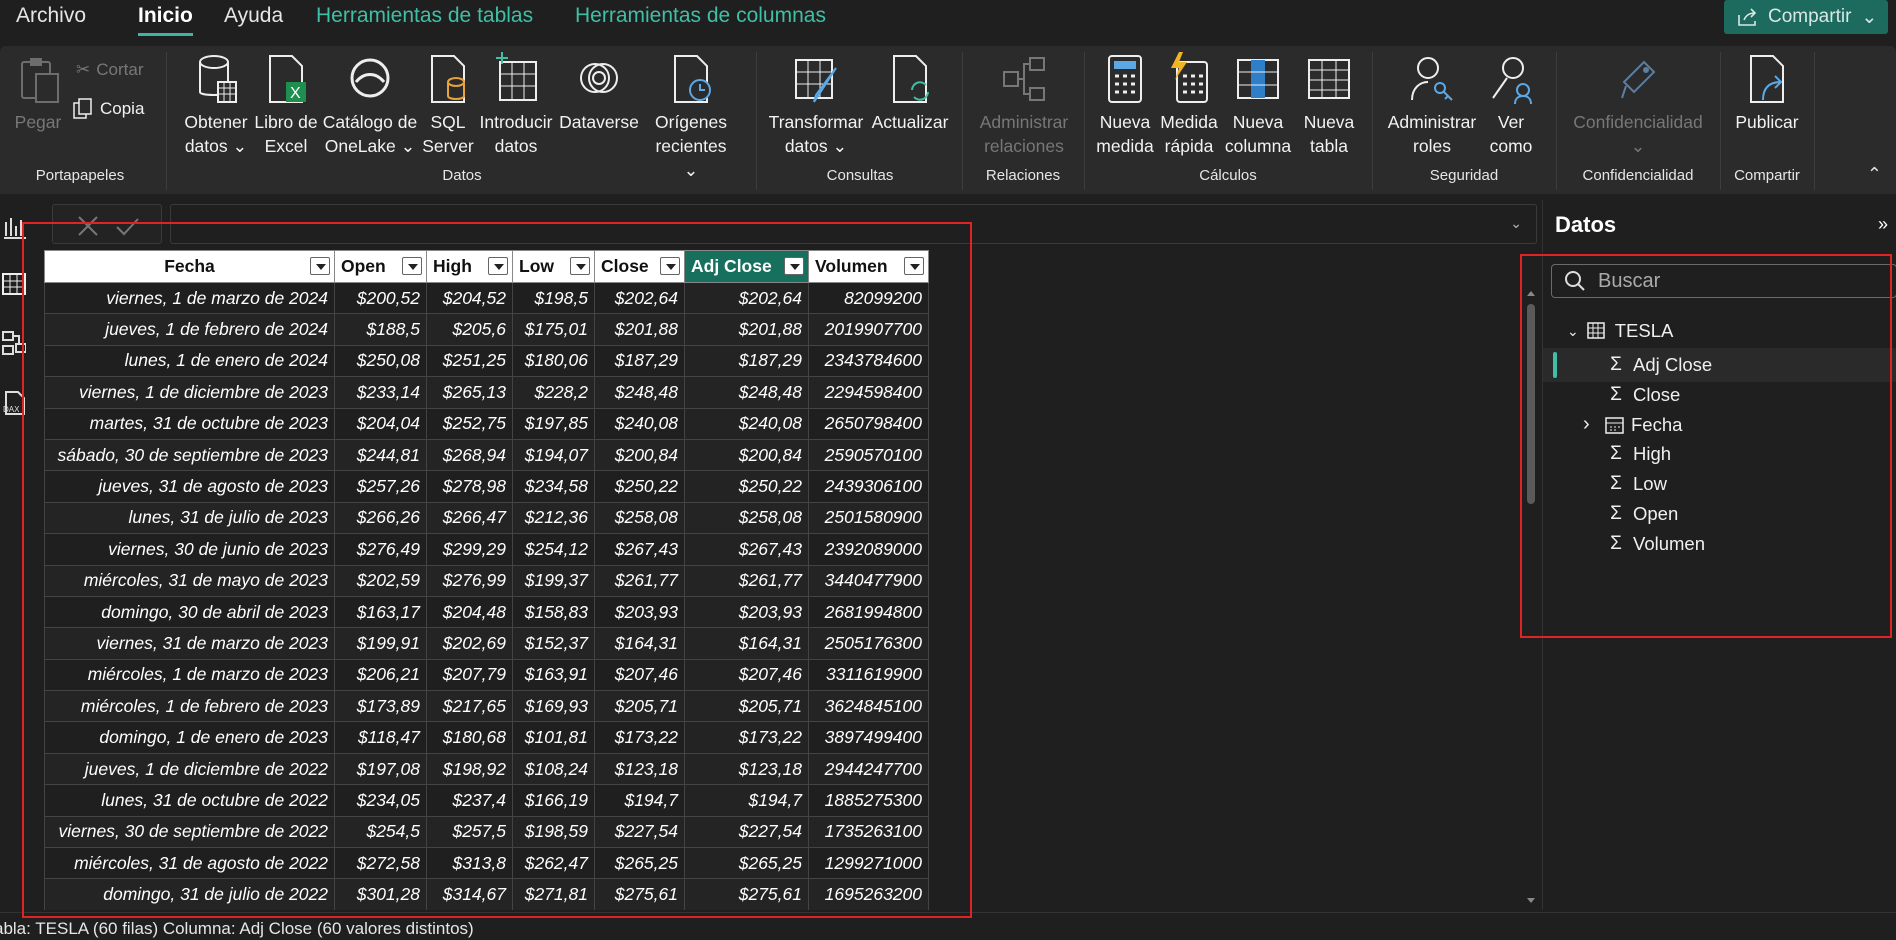  What do you see at coordinates (691, 117) in the screenshot?
I see `recent-sources-button: Orígenes recientes ⌄` at bounding box center [691, 117].